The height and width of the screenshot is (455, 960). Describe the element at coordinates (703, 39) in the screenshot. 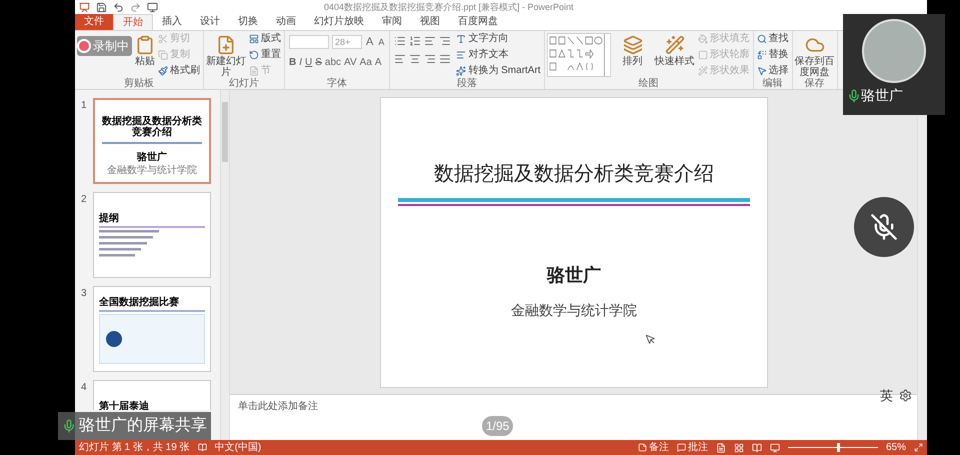

I see `fill-icon` at that location.